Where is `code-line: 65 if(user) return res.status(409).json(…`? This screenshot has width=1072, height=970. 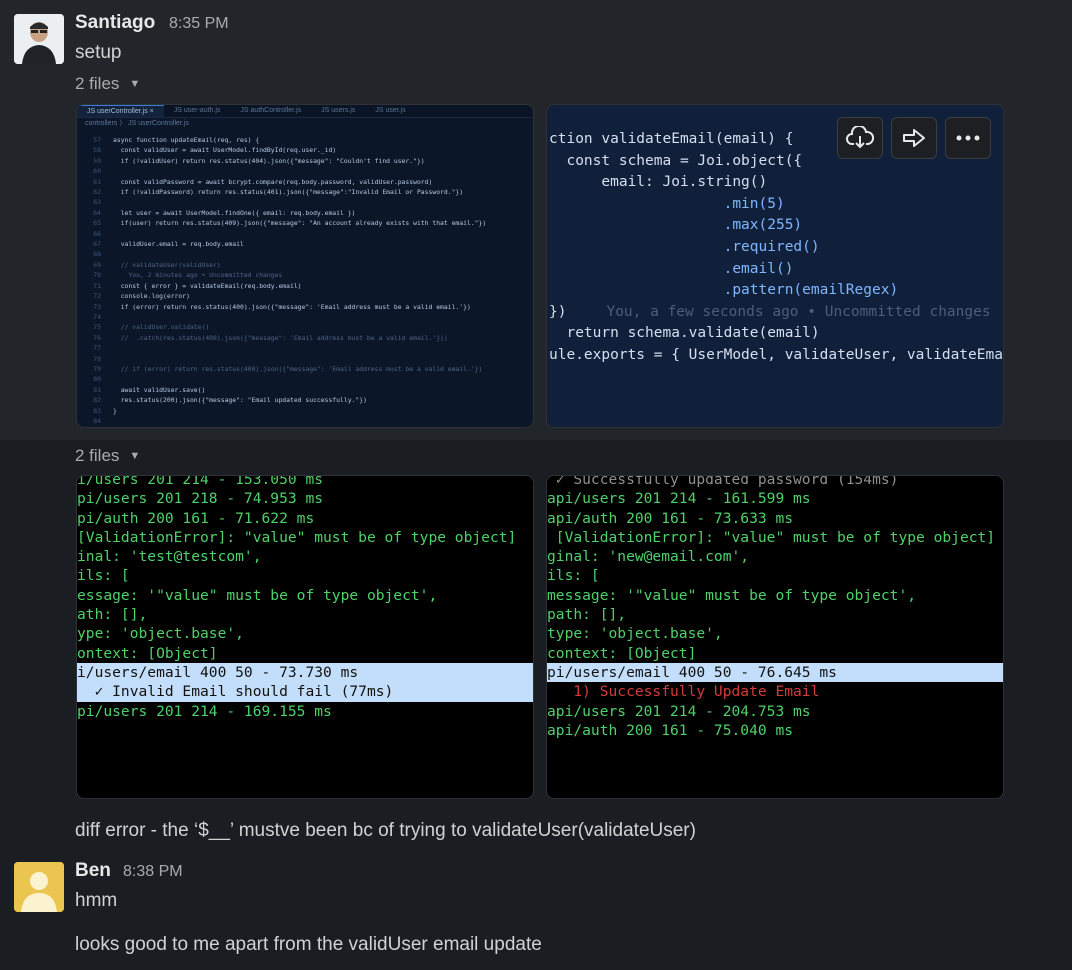
code-line: 65 if(user) return res.status(409).json(… is located at coordinates (305, 223).